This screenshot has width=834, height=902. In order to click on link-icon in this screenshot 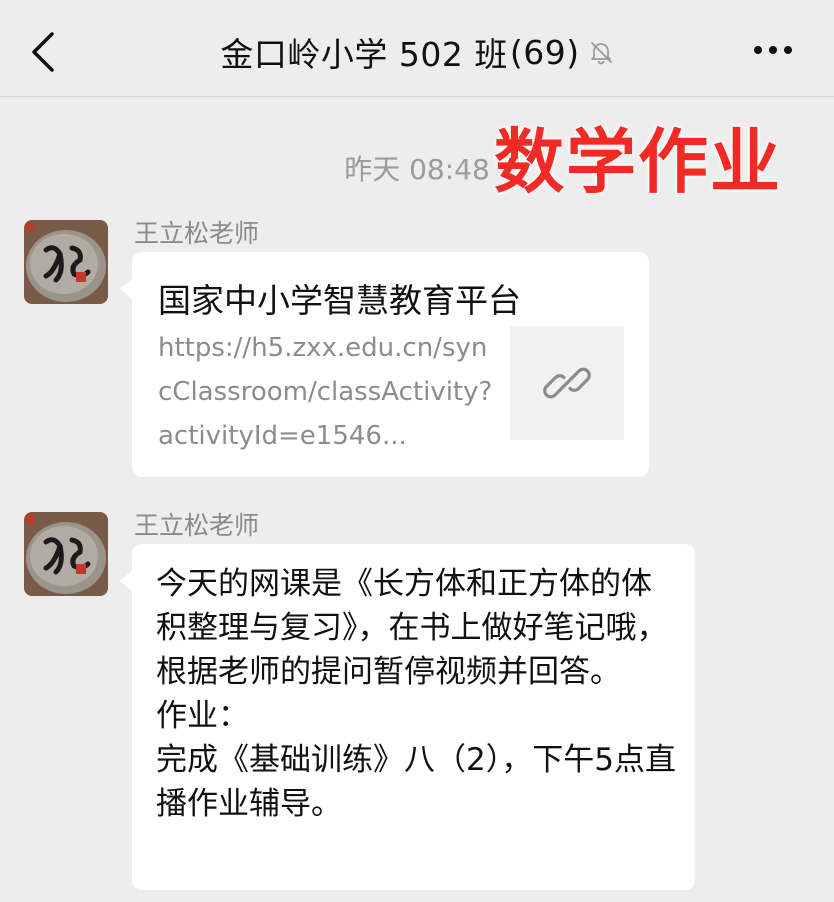, I will do `click(567, 383)`.